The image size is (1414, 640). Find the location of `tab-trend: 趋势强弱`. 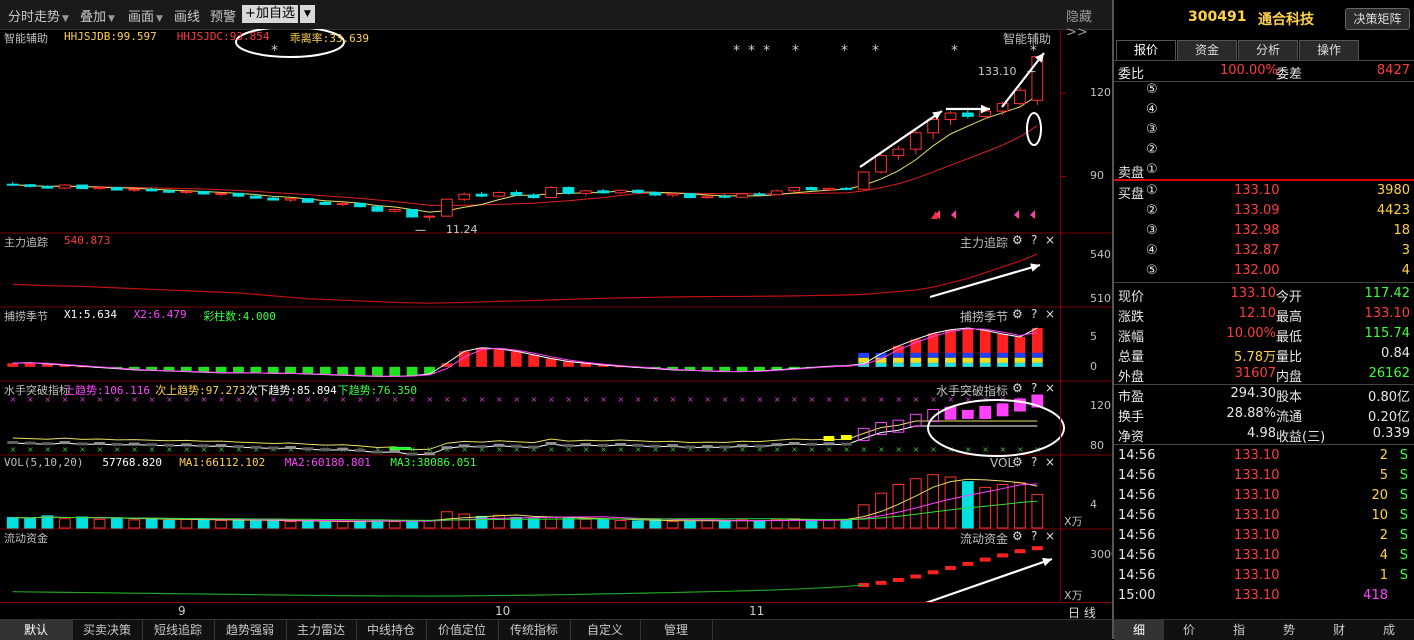

tab-trend: 趋势强弱 is located at coordinates (250, 630).